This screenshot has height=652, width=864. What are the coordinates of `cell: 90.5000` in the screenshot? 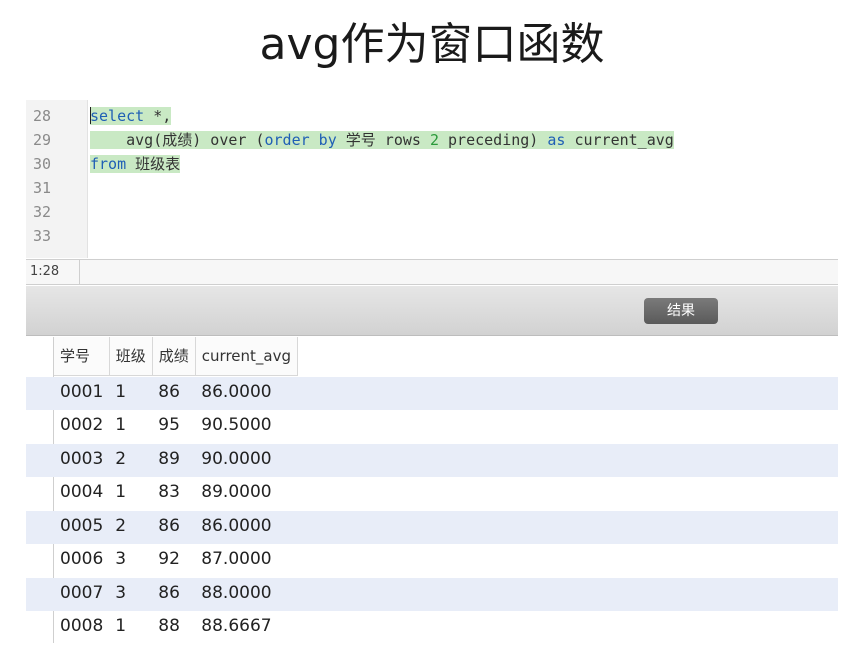 It's located at (246, 426).